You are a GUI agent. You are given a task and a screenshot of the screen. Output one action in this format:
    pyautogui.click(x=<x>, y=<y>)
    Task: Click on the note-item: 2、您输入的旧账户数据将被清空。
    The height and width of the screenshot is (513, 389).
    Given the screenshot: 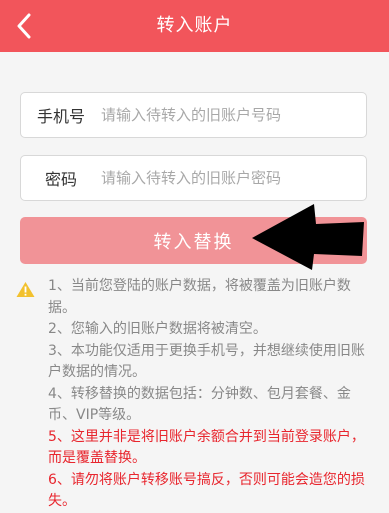 What is the action you would take?
    pyautogui.click(x=157, y=329)
    